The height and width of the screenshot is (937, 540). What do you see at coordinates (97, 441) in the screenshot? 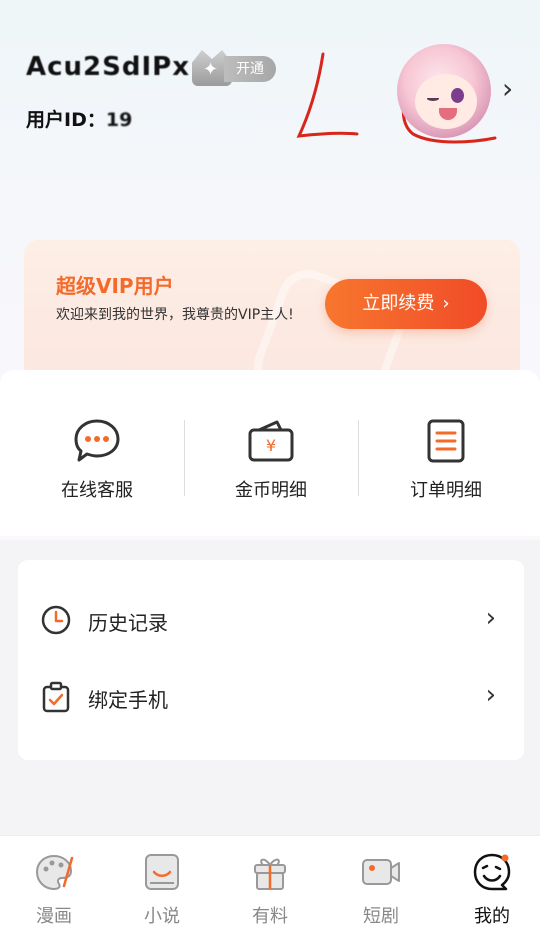
I see `chat-bubble-icon` at bounding box center [97, 441].